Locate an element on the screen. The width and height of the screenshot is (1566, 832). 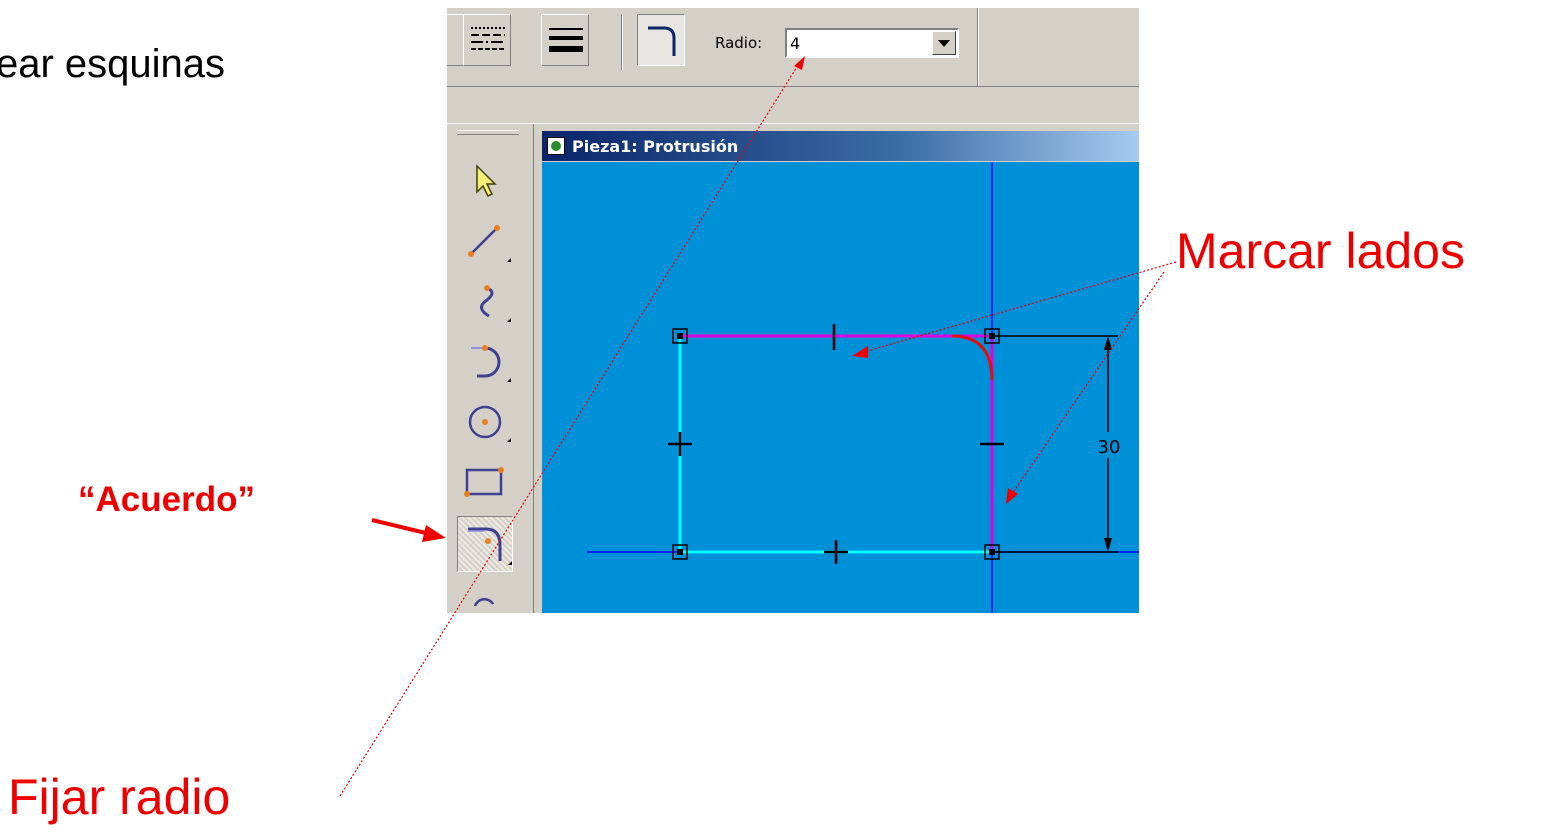
toolbar-grip is located at coordinates (488, 132).